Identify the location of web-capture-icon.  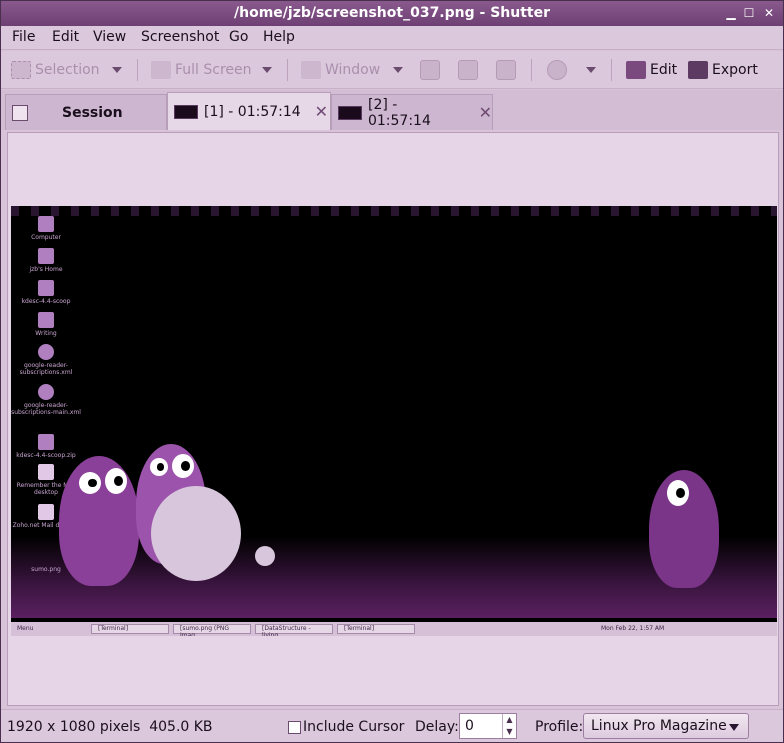
(557, 70).